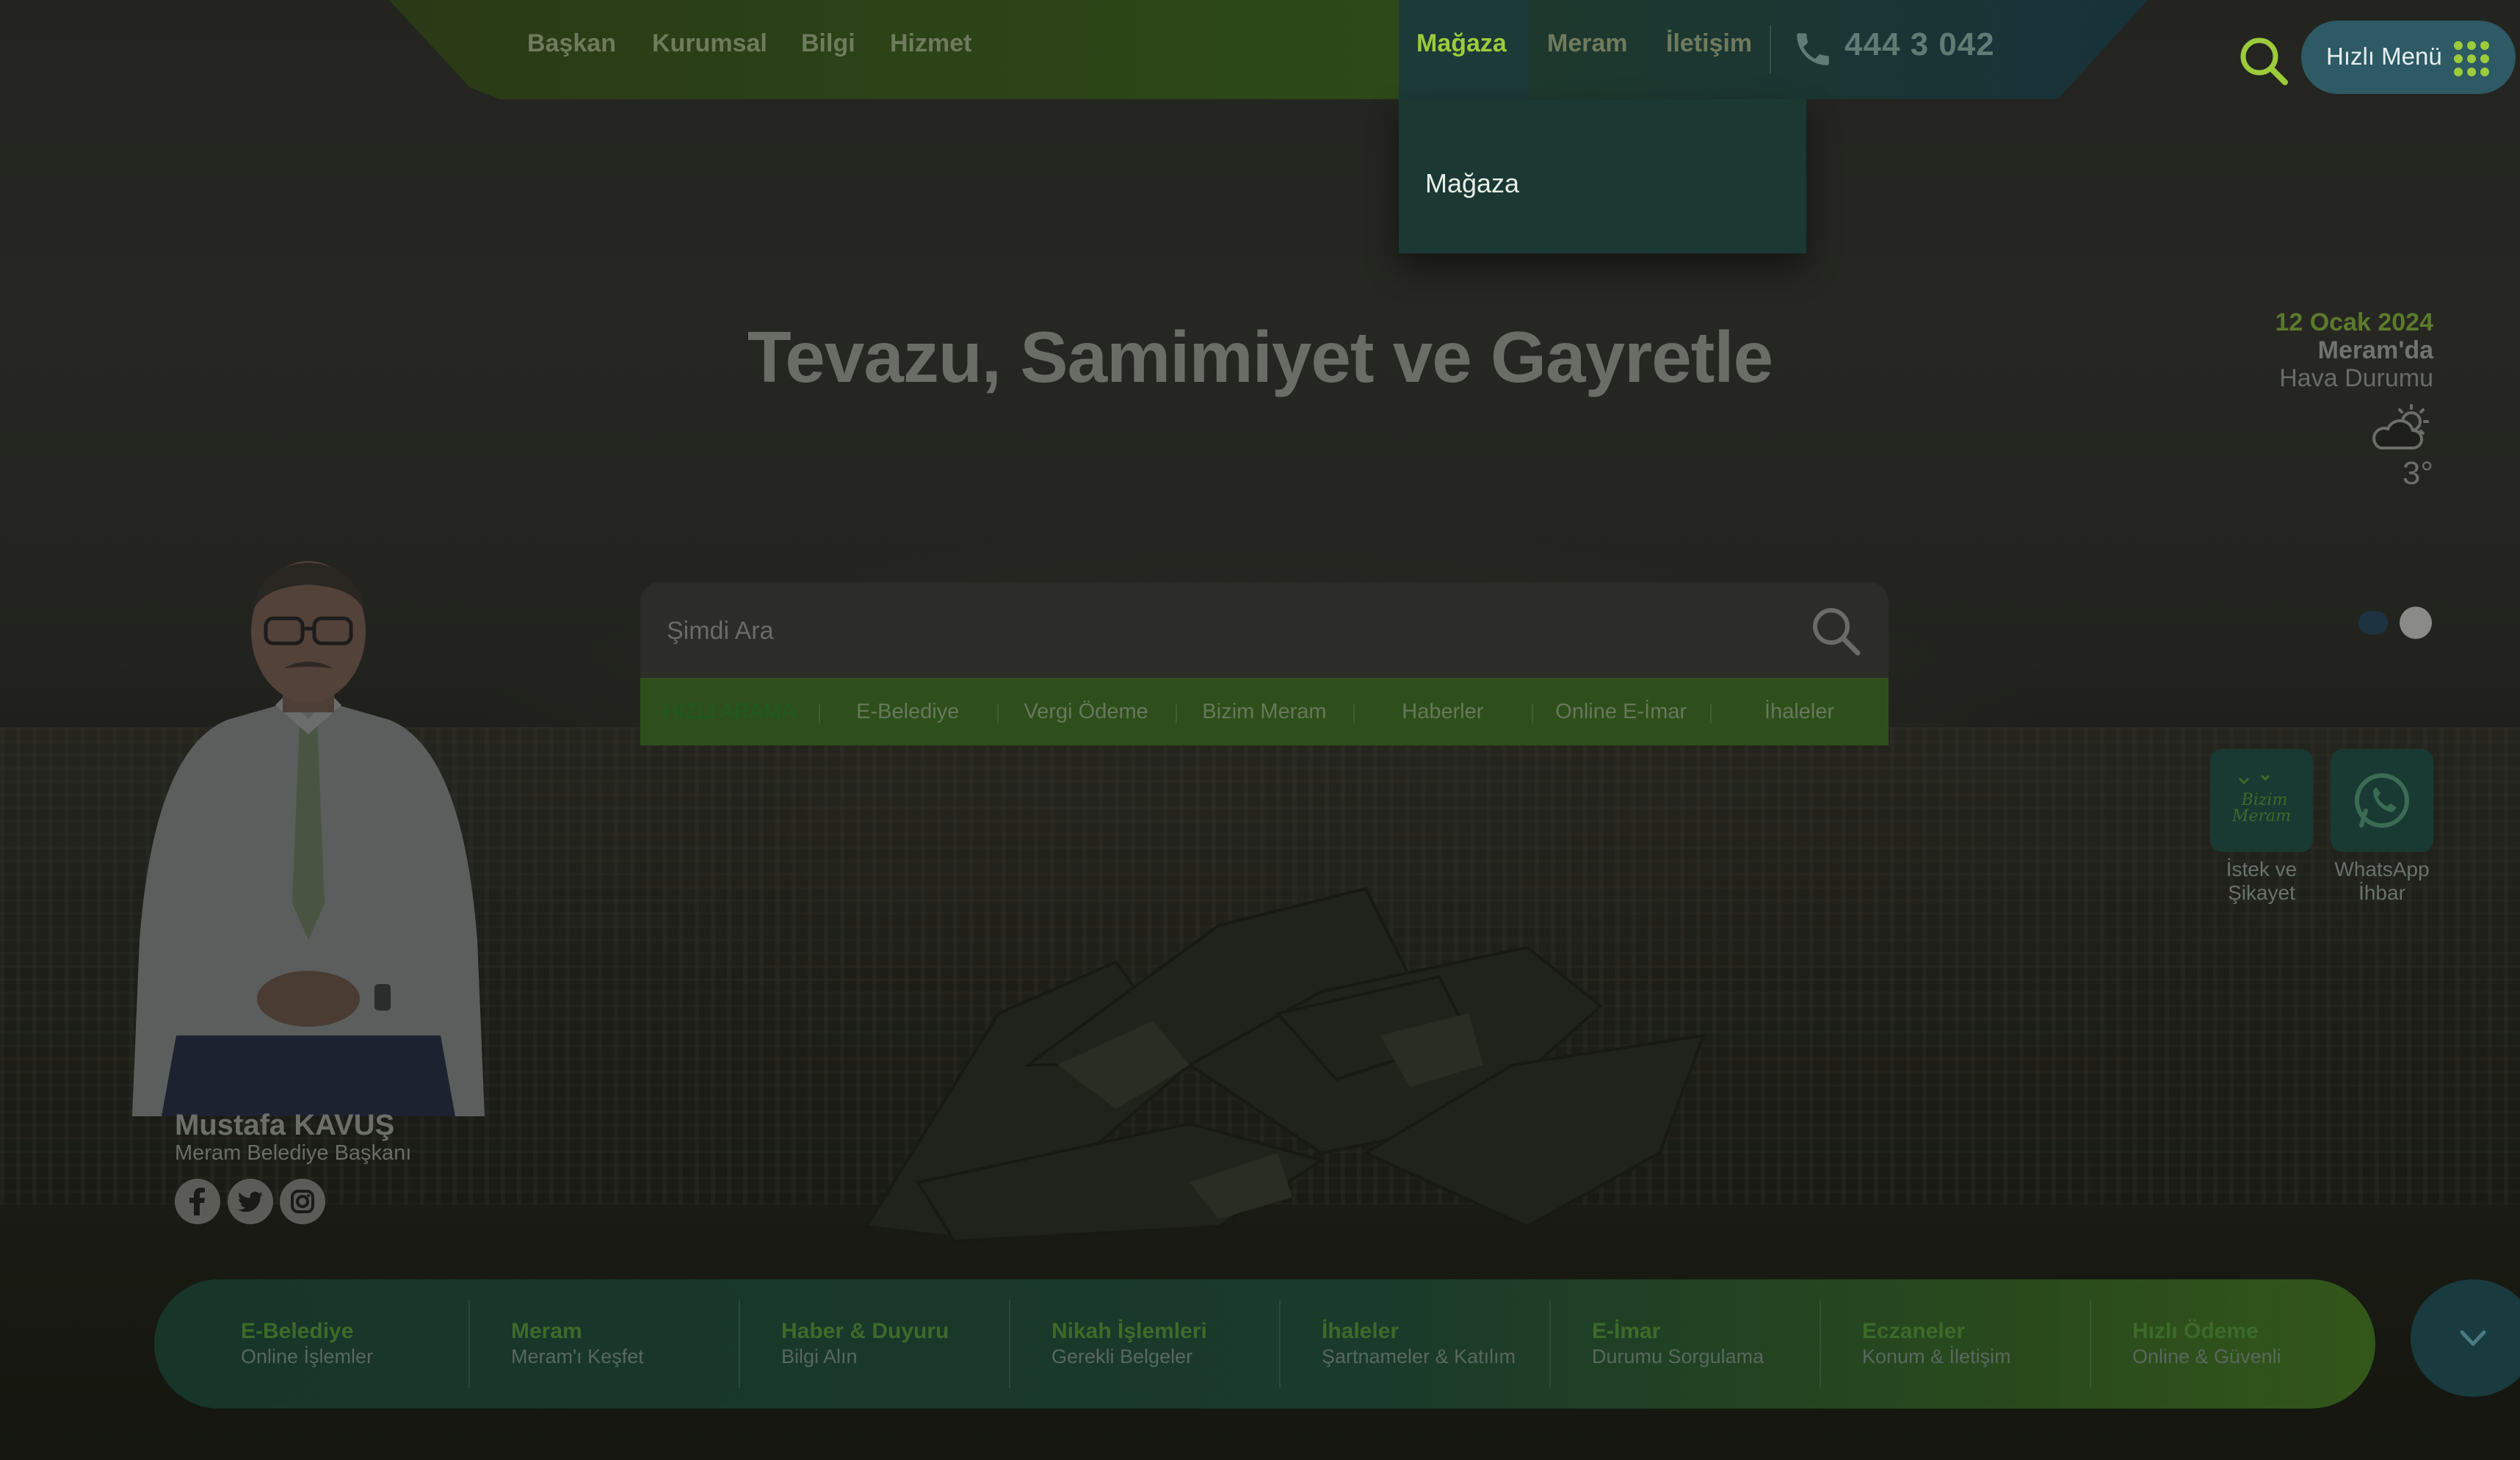 Image resolution: width=2520 pixels, height=1460 pixels. Describe the element at coordinates (819, 1356) in the screenshot. I see `bottom-link-subtitle: Bilgi Alın` at that location.